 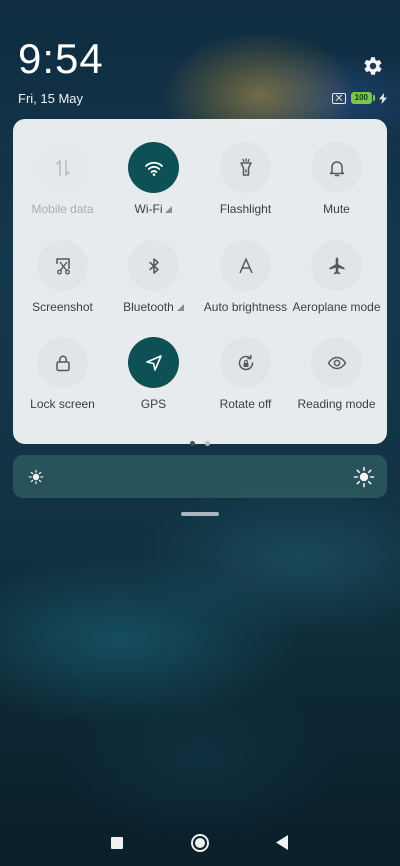 I want to click on aeroplane-mode-toggle, so click(x=336, y=265).